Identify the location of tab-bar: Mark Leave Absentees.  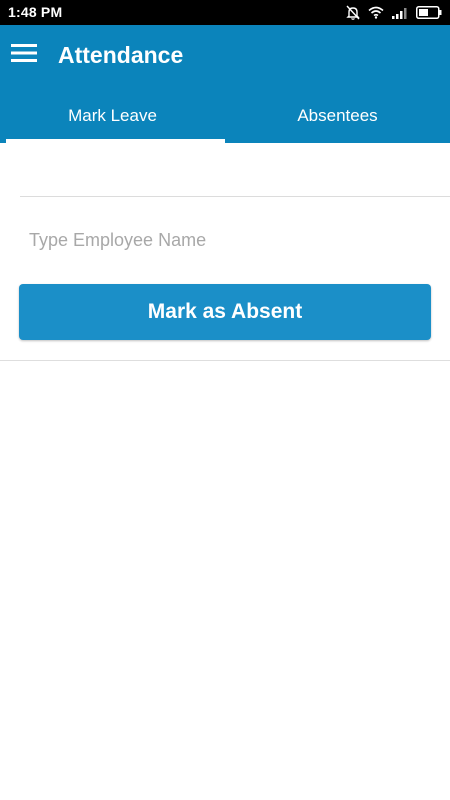
(225, 116).